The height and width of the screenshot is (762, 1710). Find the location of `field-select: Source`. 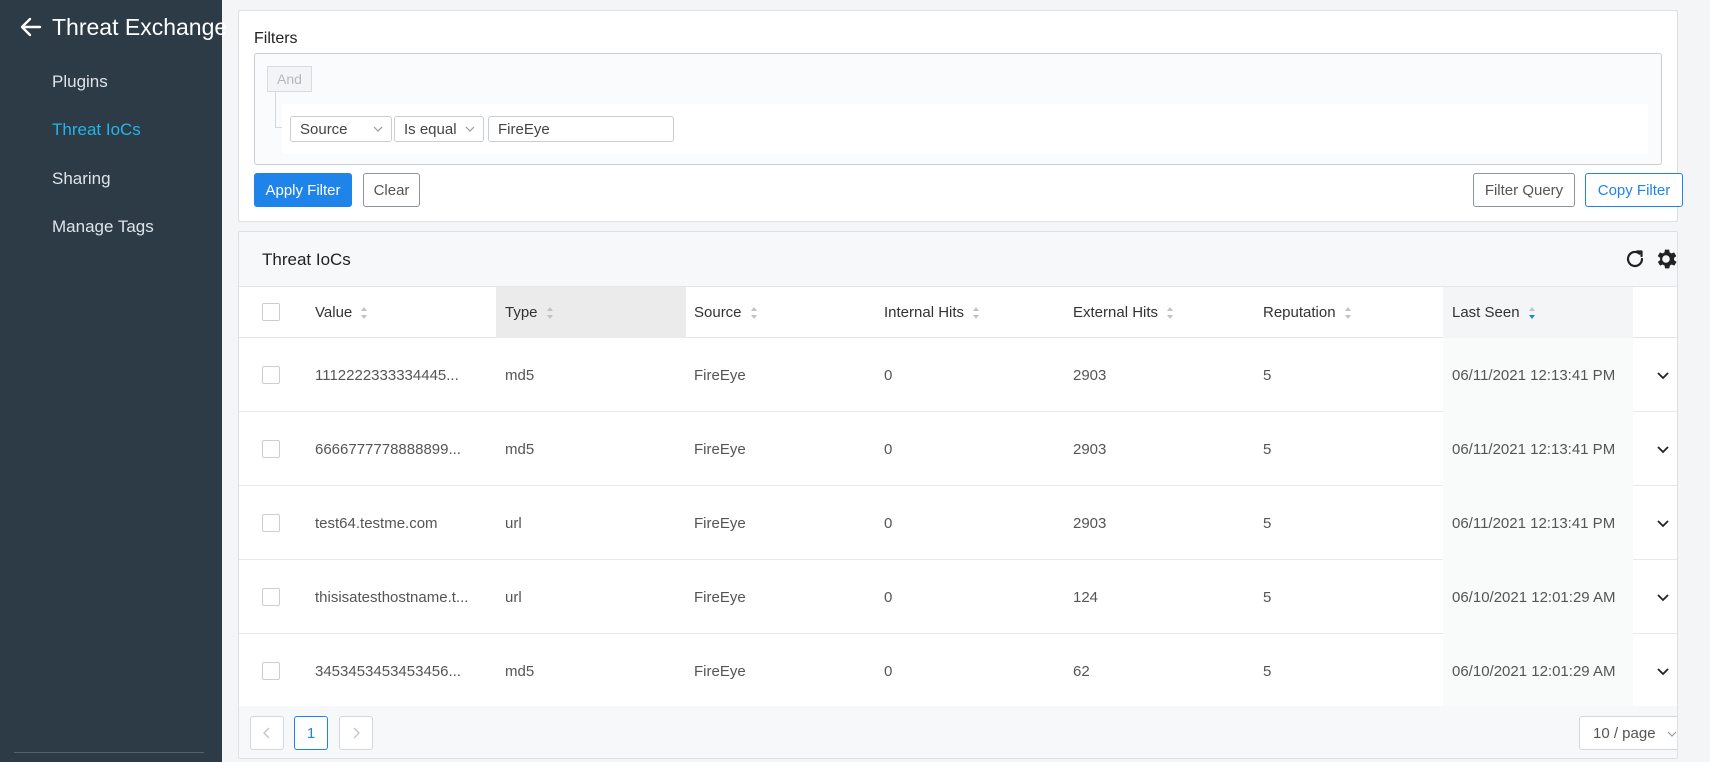

field-select: Source is located at coordinates (341, 129).